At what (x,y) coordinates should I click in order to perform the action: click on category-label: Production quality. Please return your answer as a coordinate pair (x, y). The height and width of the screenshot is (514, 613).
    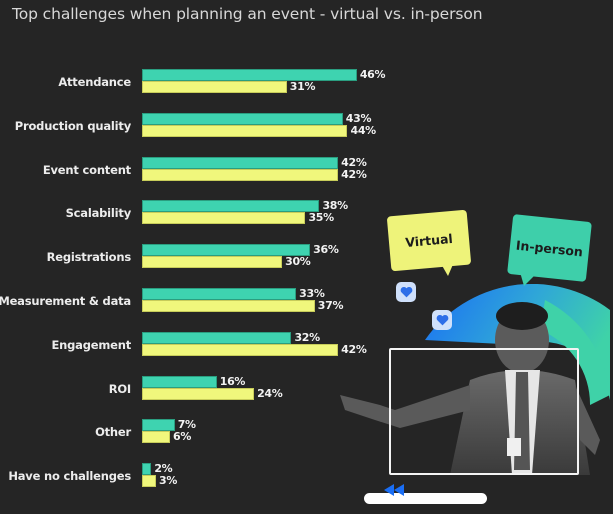
    Looking at the image, I should click on (72, 125).